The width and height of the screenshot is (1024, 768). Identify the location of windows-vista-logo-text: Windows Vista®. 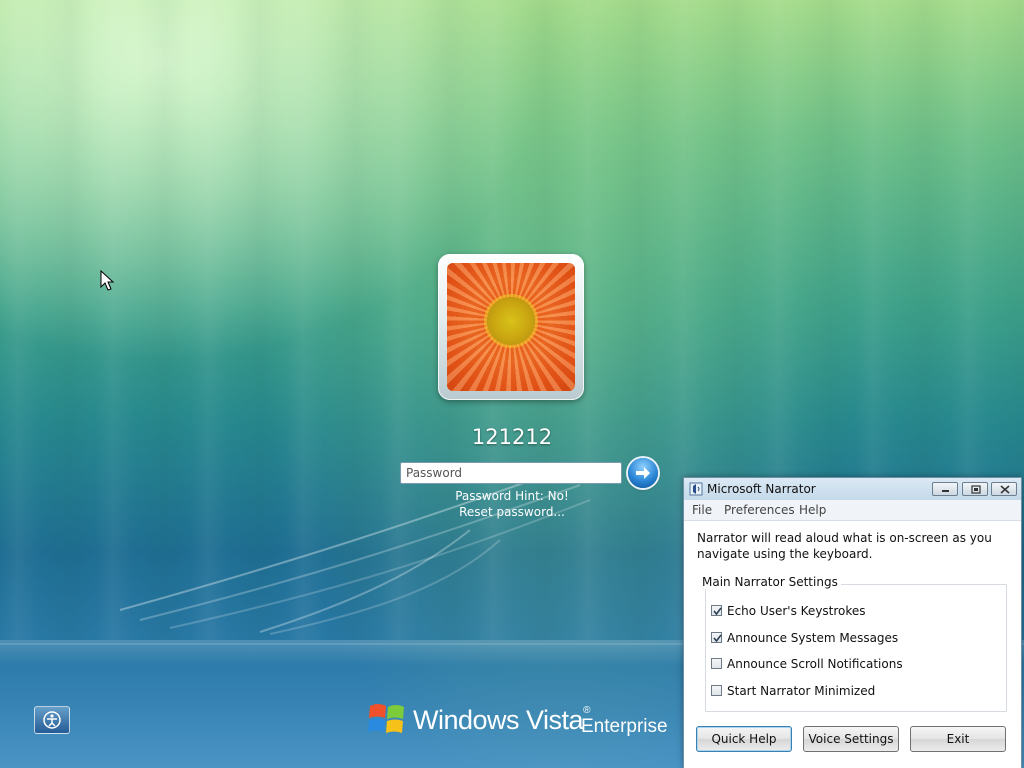
(501, 720).